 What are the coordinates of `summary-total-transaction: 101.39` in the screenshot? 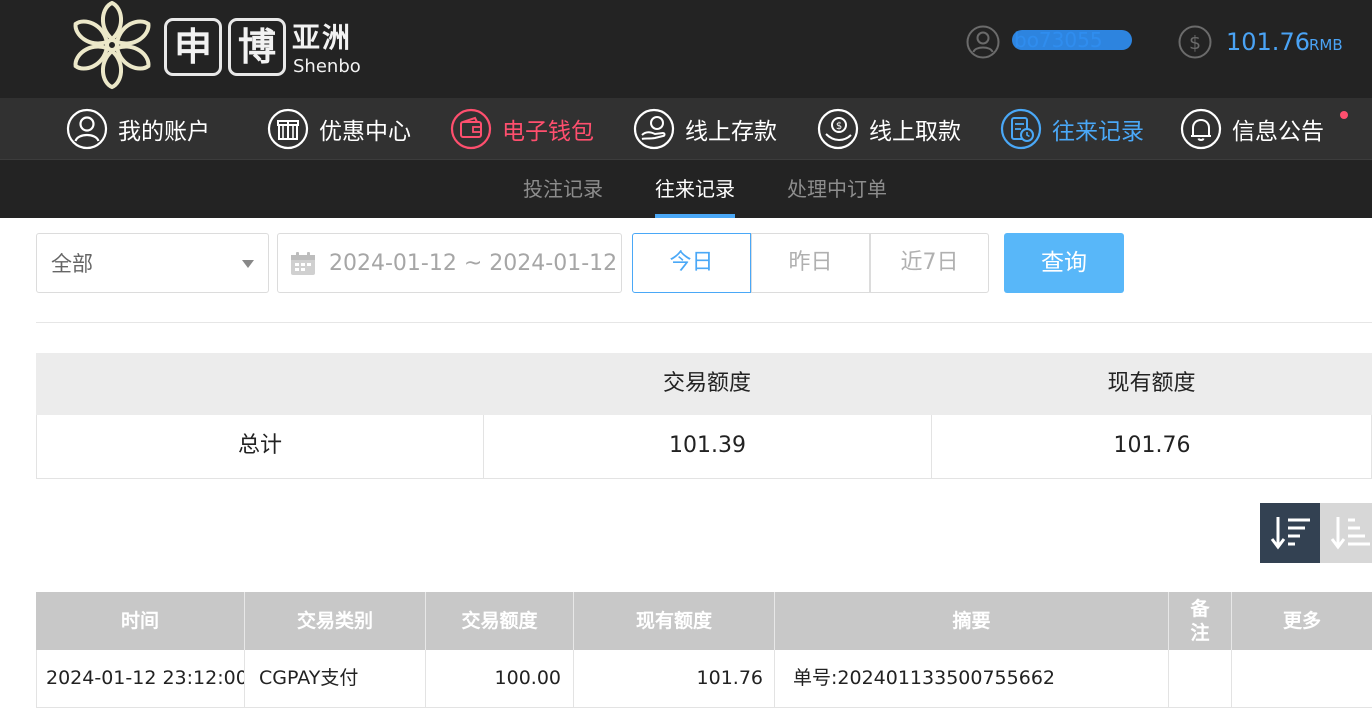 It's located at (707, 445).